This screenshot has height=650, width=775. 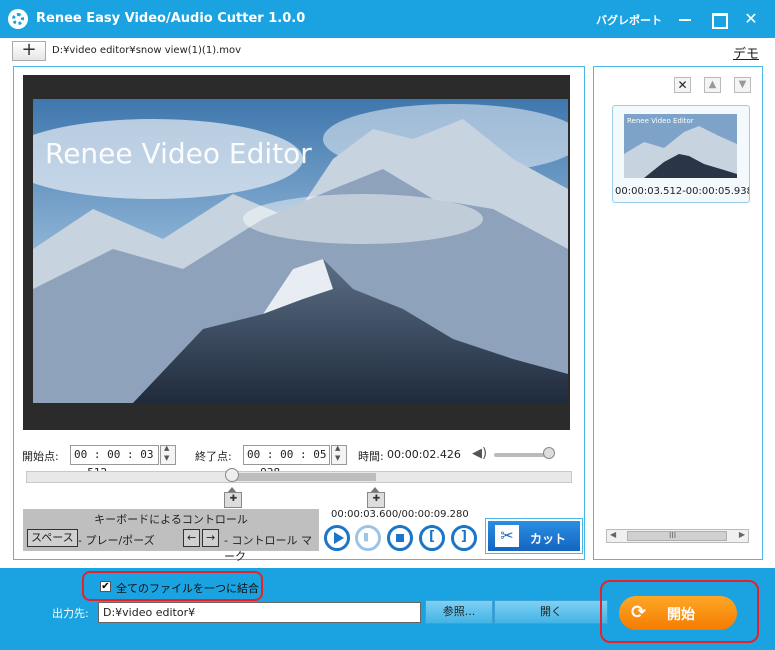 What do you see at coordinates (29, 51) in the screenshot?
I see `add-file-button: +` at bounding box center [29, 51].